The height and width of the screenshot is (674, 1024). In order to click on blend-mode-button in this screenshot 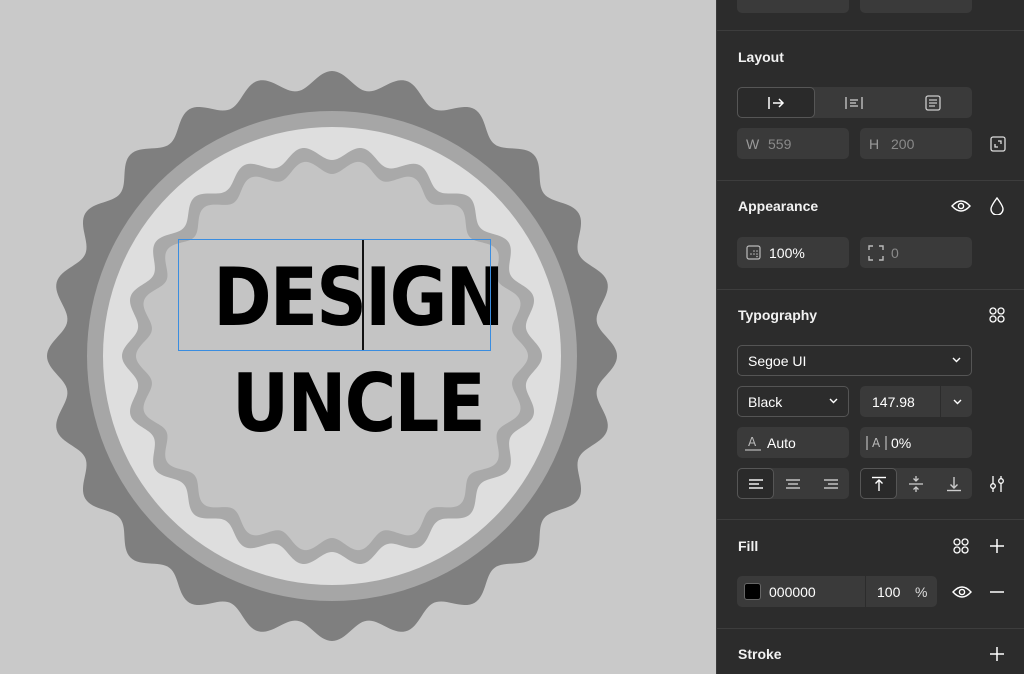, I will do `click(997, 206)`.